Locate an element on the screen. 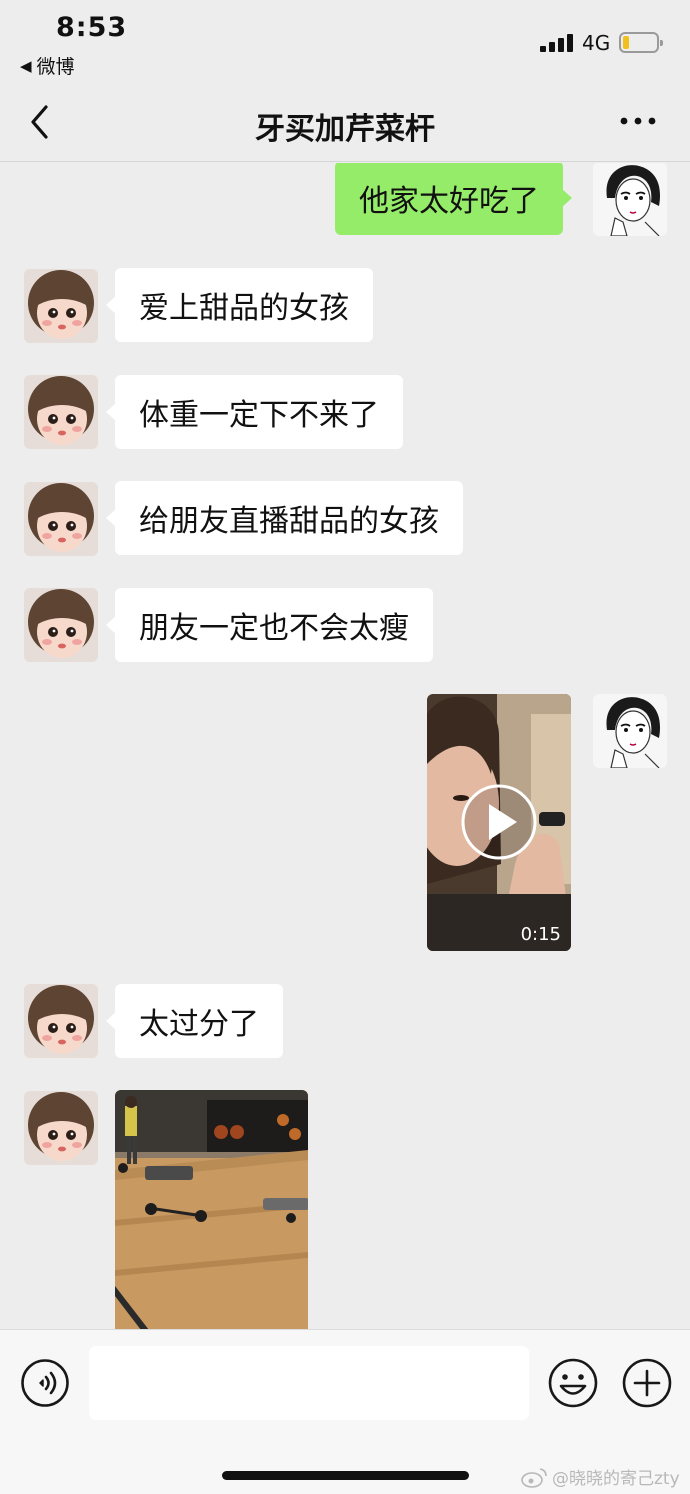 The image size is (690, 1494). message-text: 太过分了 is located at coordinates (199, 1024).